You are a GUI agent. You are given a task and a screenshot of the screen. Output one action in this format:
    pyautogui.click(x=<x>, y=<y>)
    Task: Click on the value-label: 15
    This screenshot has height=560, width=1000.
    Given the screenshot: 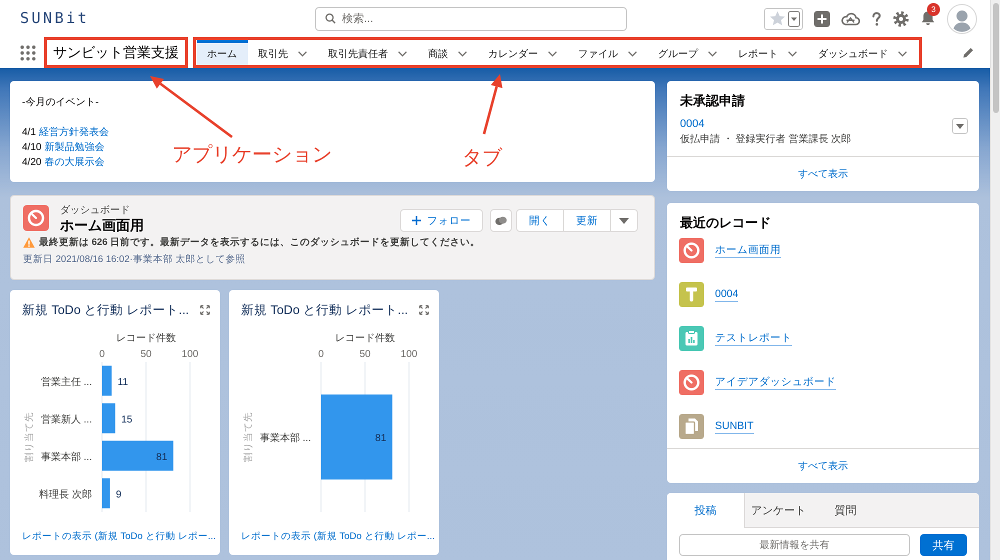 What is the action you would take?
    pyautogui.click(x=126, y=420)
    